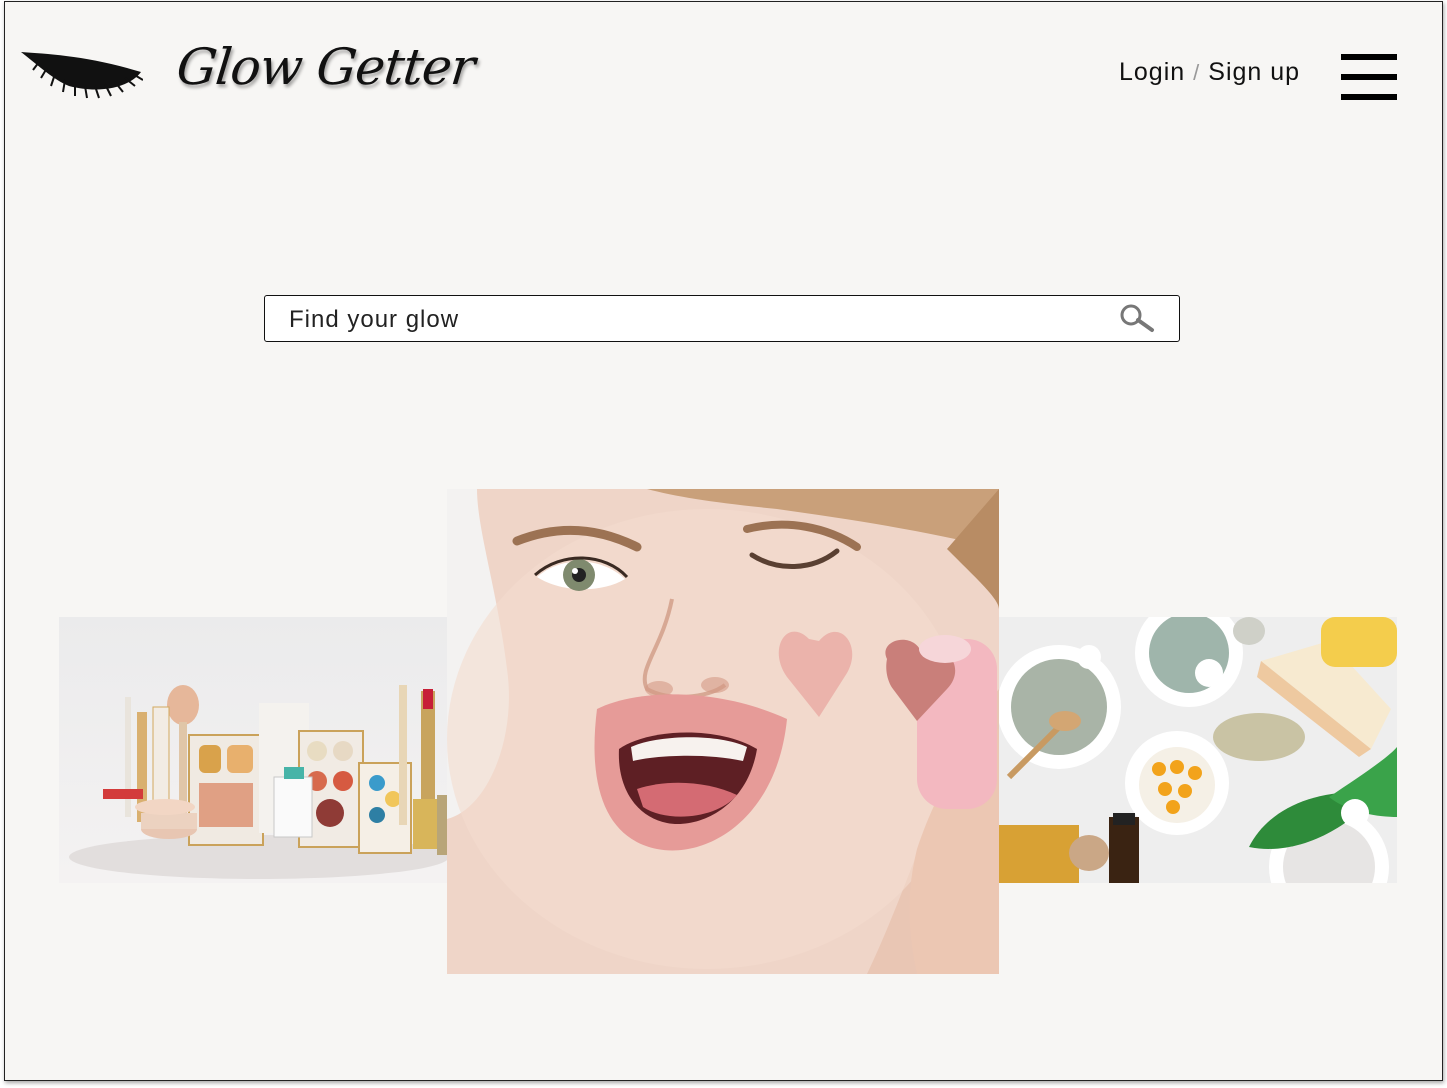 This screenshot has height=1088, width=1447. What do you see at coordinates (1137, 319) in the screenshot?
I see `search-icon` at bounding box center [1137, 319].